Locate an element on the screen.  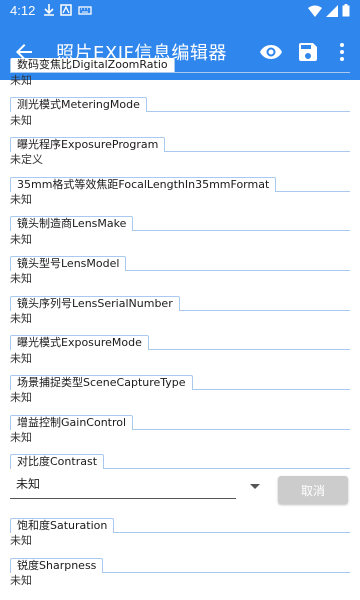
field-value-focal-length-35mm: 未知 is located at coordinates (21, 200).